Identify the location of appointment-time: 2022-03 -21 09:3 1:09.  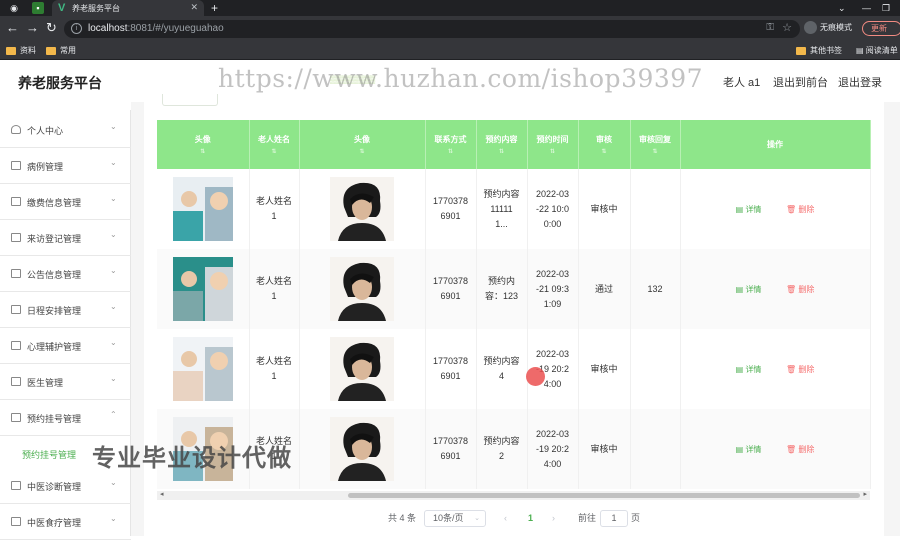
(553, 289).